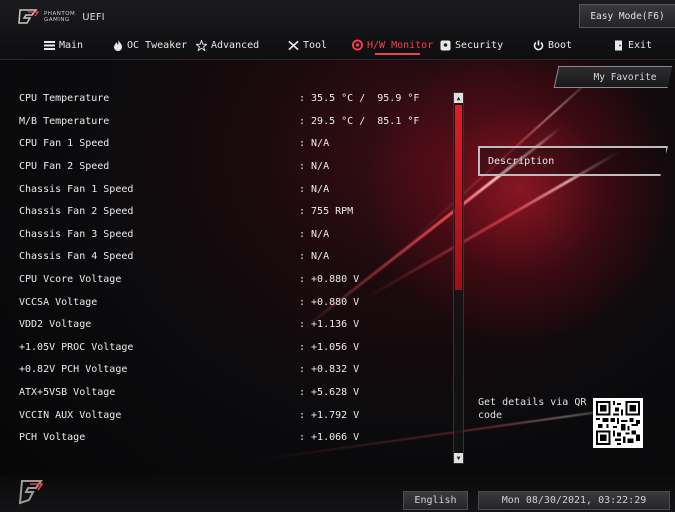  Describe the element at coordinates (479, 45) in the screenshot. I see `tab-label: Security` at that location.